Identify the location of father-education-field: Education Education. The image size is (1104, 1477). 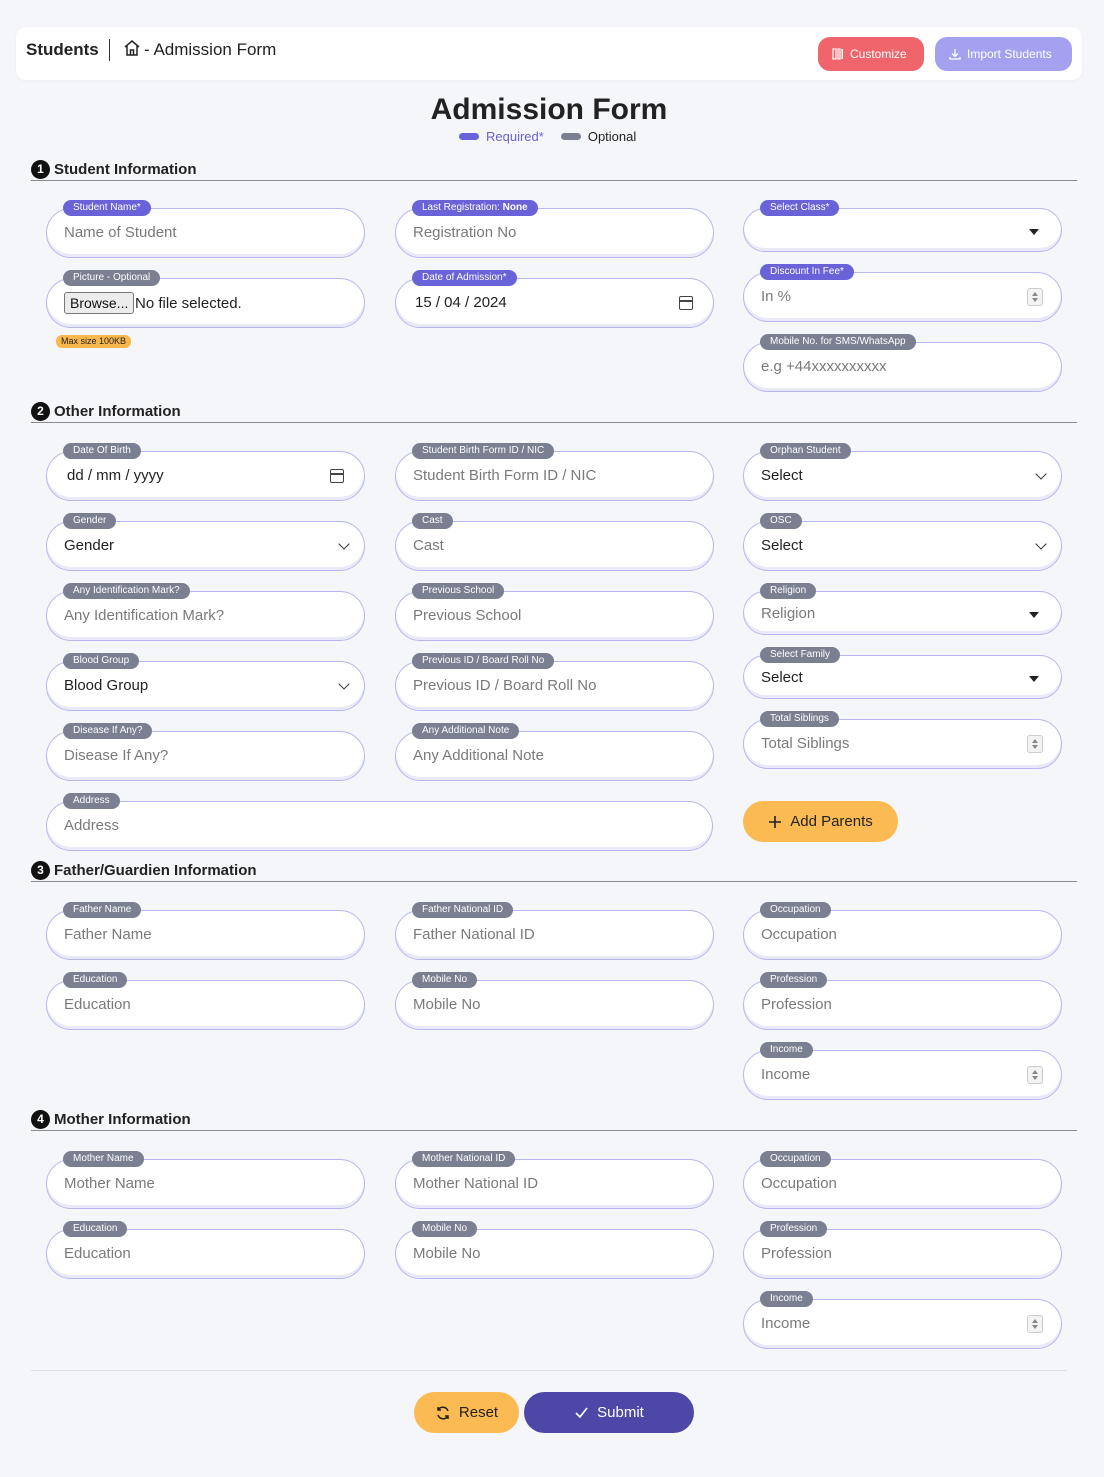
(205, 1001).